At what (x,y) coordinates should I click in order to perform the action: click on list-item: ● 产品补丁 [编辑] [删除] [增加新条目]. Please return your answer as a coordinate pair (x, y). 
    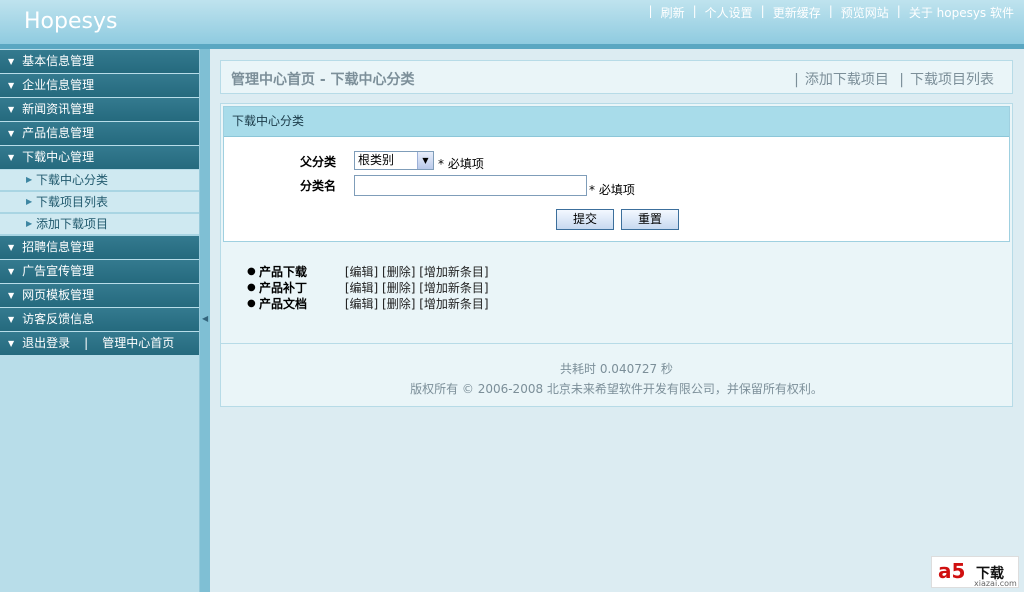
    Looking at the image, I should click on (368, 288).